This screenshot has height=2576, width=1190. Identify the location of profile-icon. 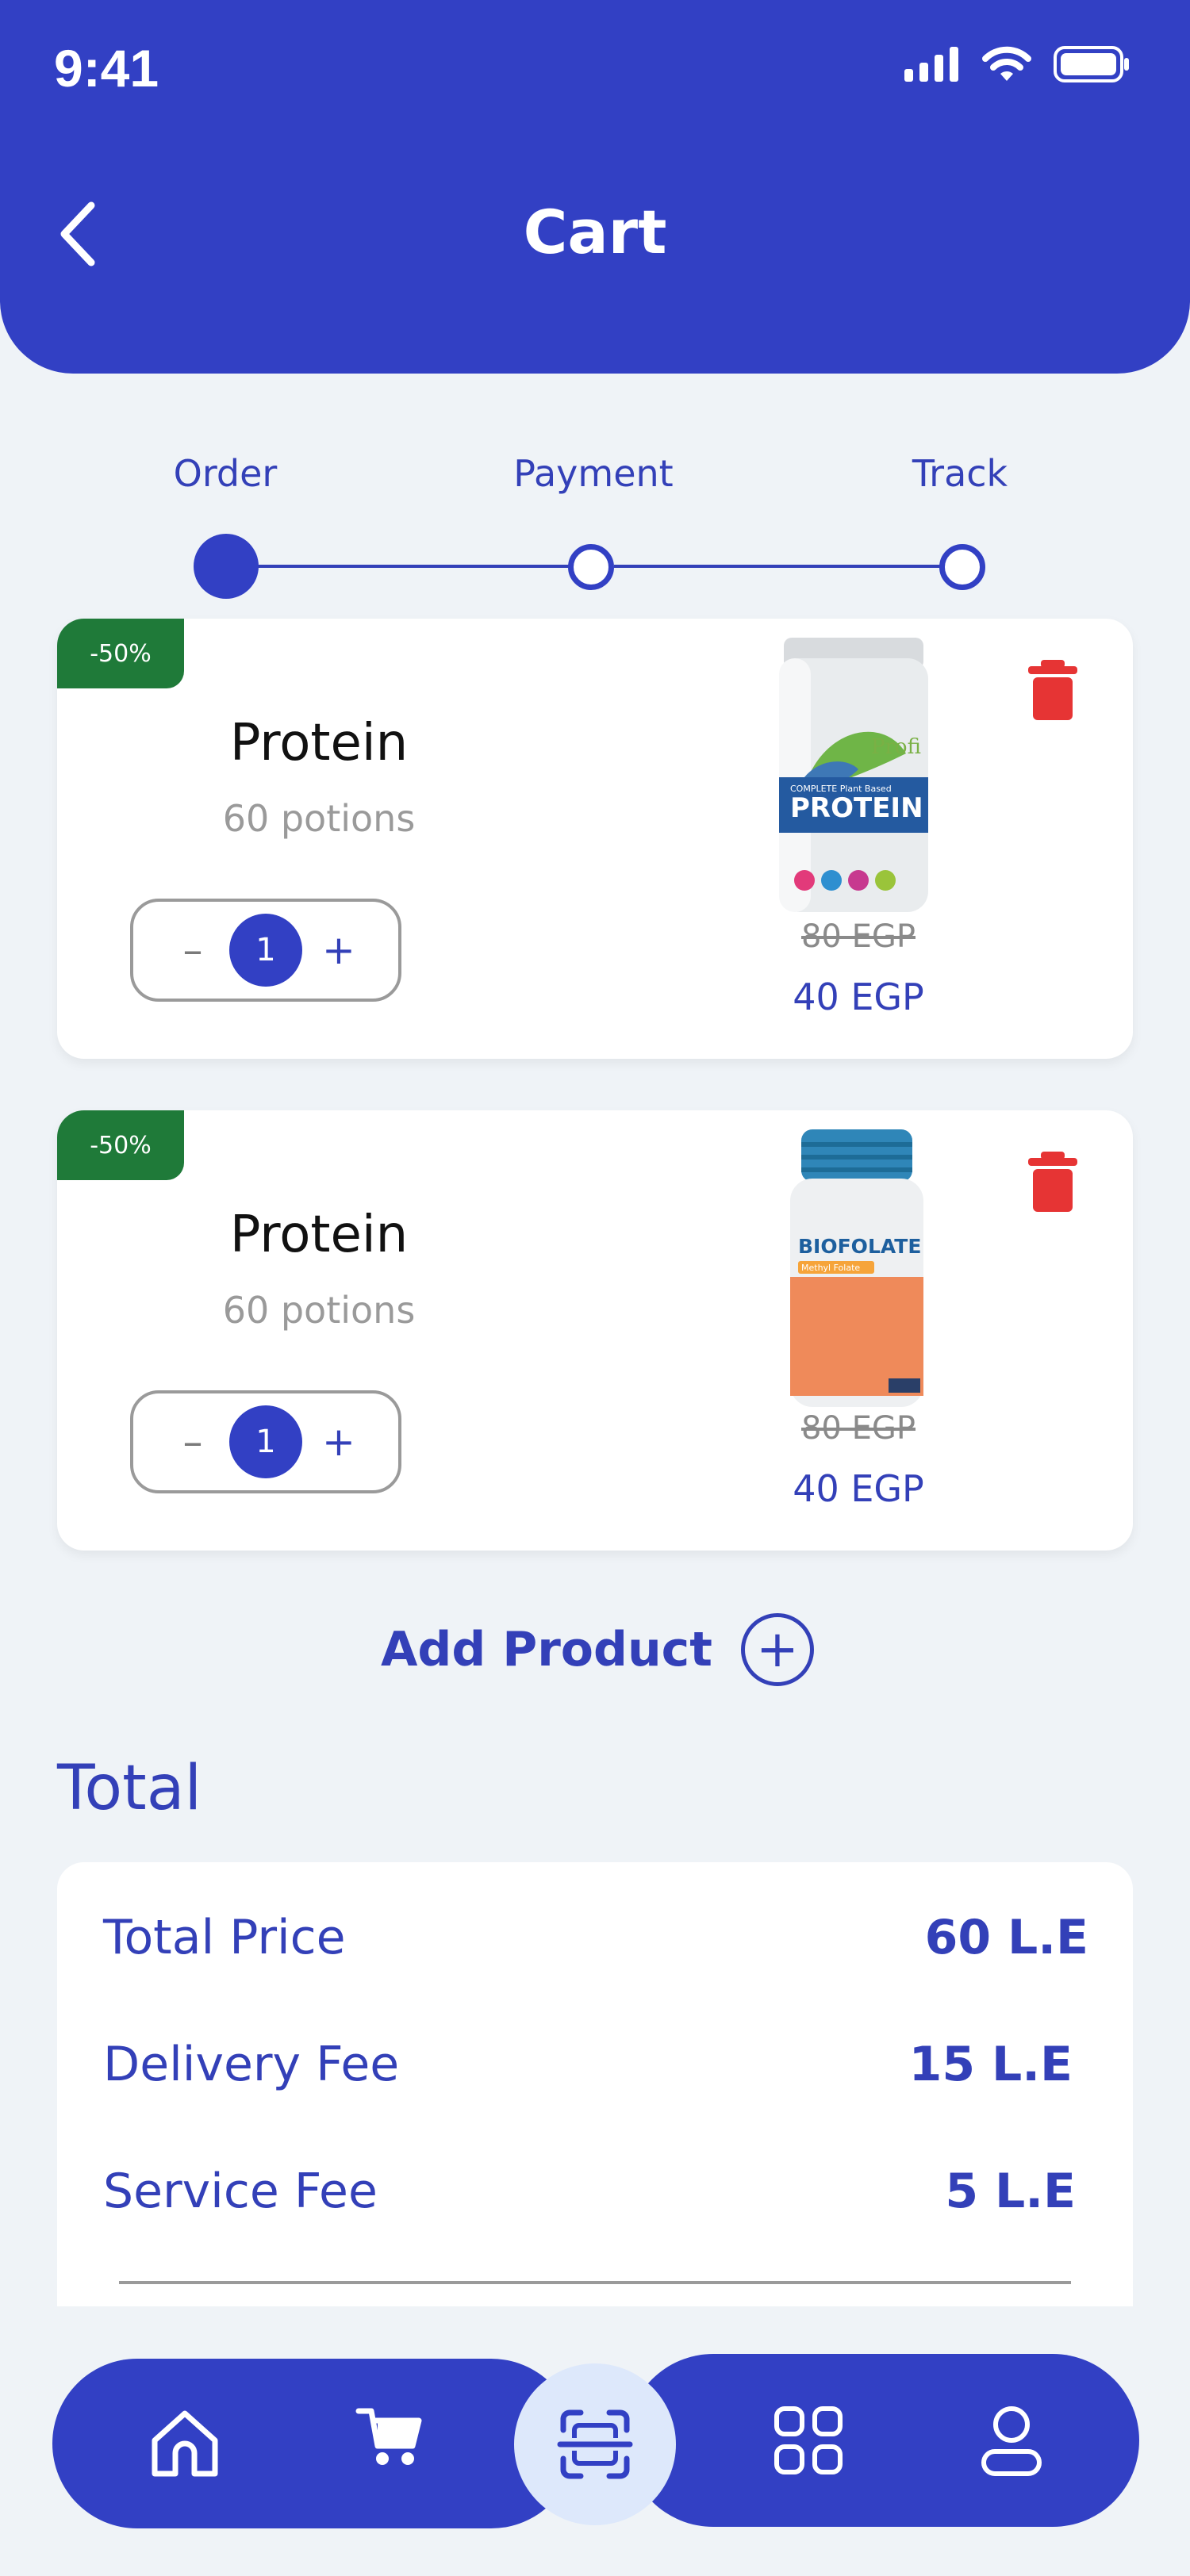
(1011, 2441).